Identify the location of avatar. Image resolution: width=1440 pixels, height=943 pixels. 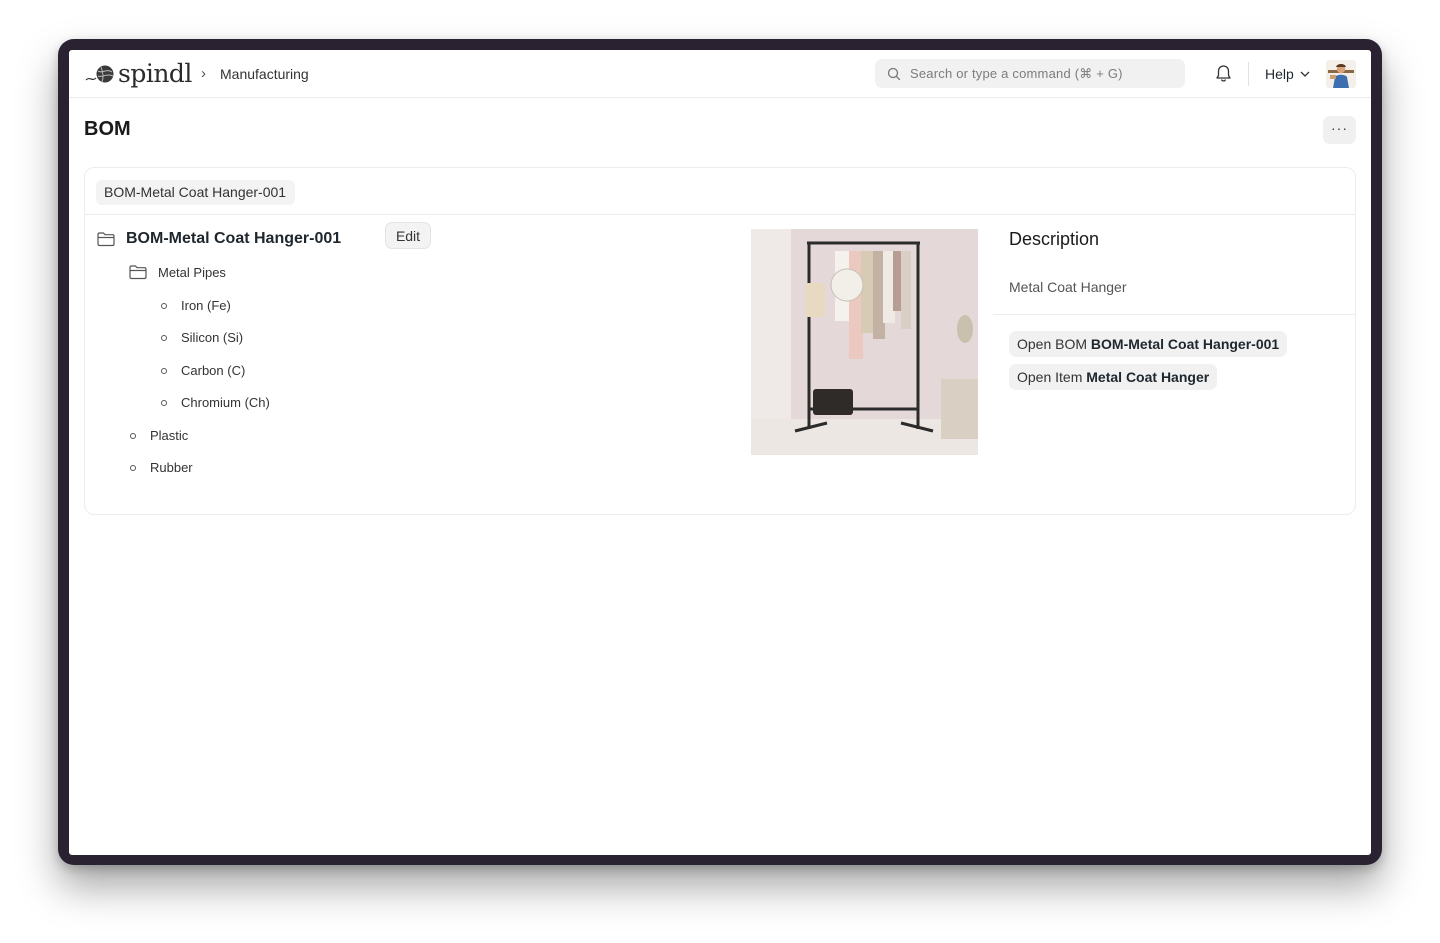
(1341, 74).